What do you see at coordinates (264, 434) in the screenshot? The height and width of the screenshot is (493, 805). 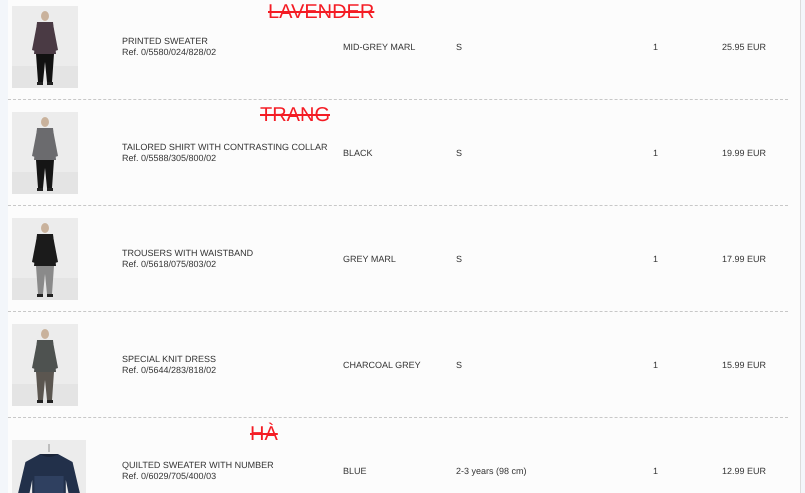 I see `handwritten-annotation: HÀ` at bounding box center [264, 434].